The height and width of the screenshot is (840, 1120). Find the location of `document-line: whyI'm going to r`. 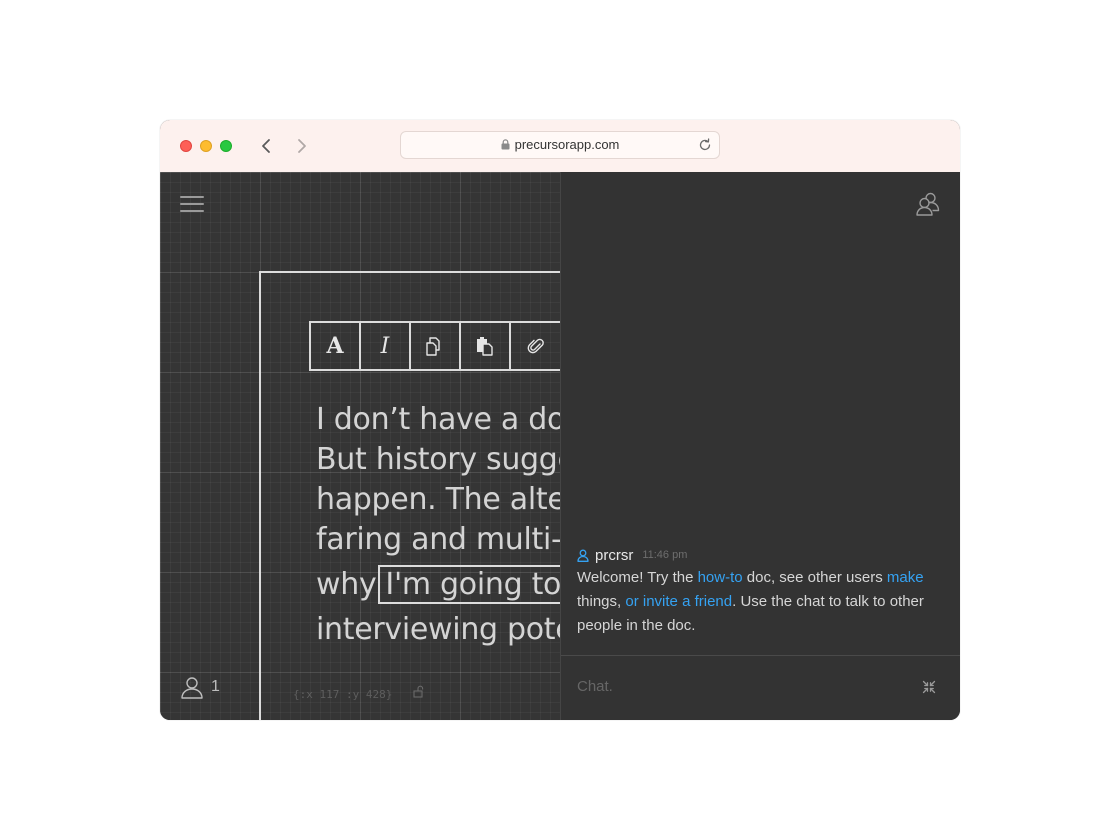

document-line: whyI'm going to r is located at coordinates (438, 585).